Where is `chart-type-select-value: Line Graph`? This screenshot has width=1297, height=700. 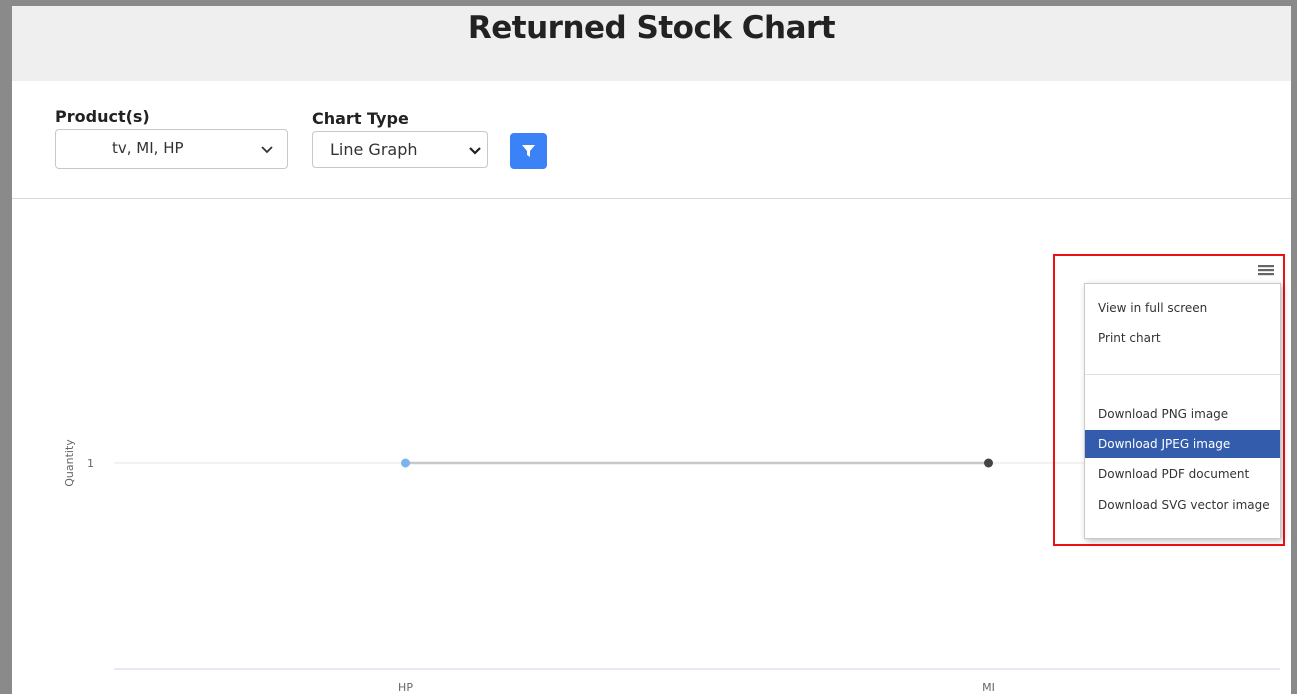
chart-type-select-value: Line Graph is located at coordinates (374, 149).